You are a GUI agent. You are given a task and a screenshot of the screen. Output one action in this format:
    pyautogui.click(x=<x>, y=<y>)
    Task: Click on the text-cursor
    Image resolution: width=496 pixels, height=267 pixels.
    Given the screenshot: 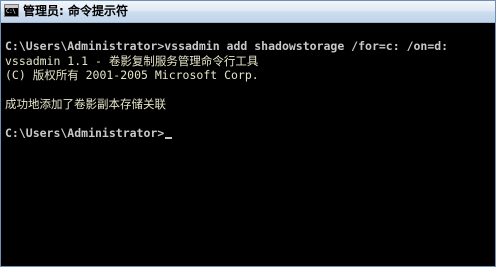 What is the action you would take?
    pyautogui.click(x=169, y=138)
    